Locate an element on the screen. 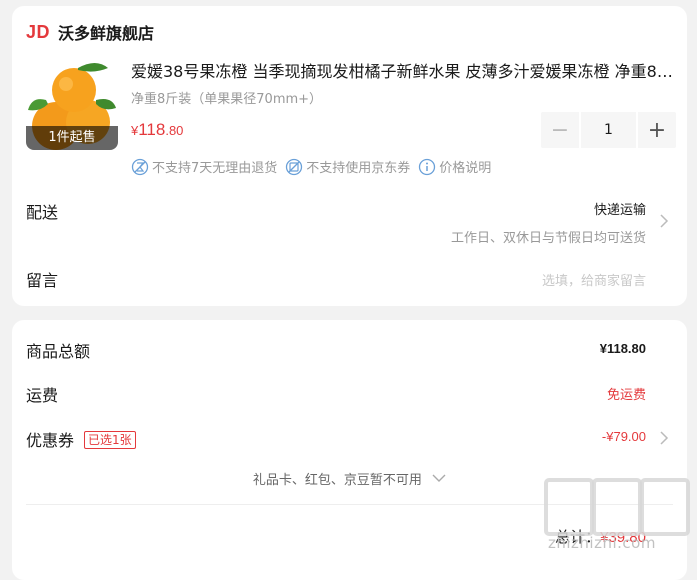  total-label: 总计： is located at coordinates (578, 537).